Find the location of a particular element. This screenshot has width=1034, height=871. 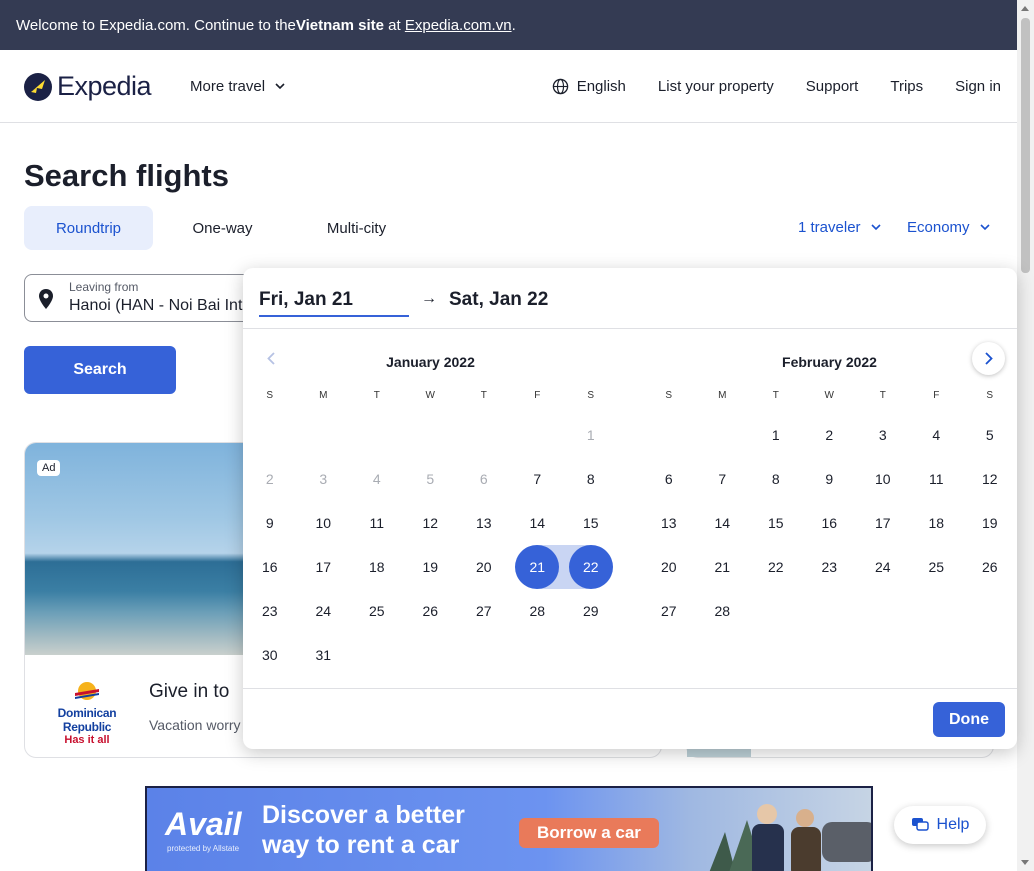

calendar-day: 30 is located at coordinates (270, 655).